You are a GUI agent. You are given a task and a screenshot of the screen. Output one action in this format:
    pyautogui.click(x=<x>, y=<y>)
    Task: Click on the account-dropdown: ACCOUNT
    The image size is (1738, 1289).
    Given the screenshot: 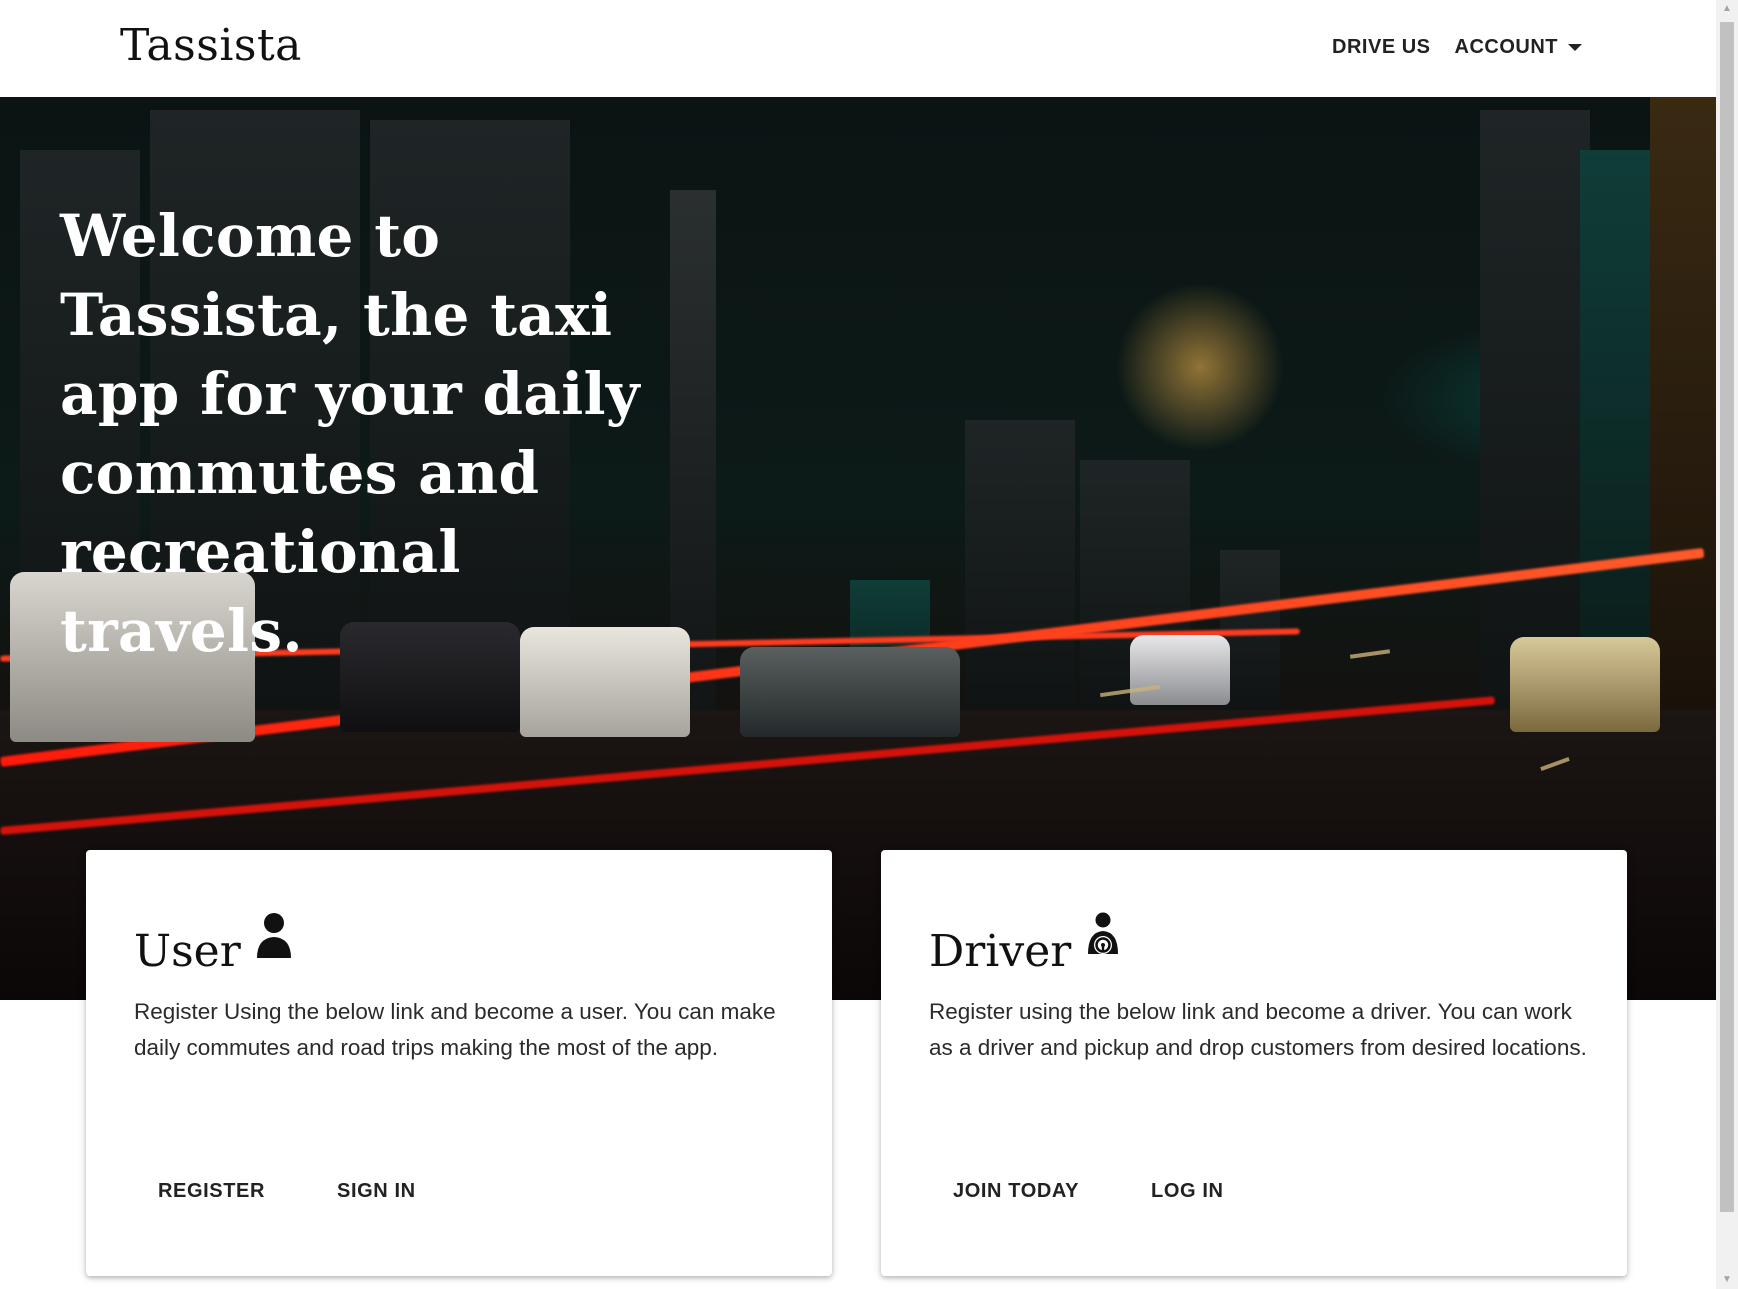 What is the action you would take?
    pyautogui.click(x=1518, y=47)
    